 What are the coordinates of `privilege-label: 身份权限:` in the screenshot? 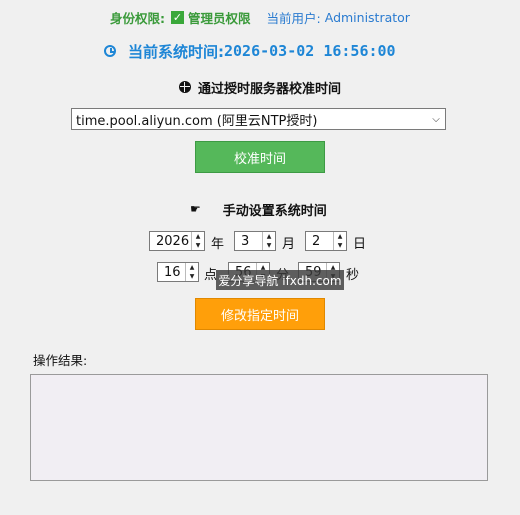 It's located at (137, 18).